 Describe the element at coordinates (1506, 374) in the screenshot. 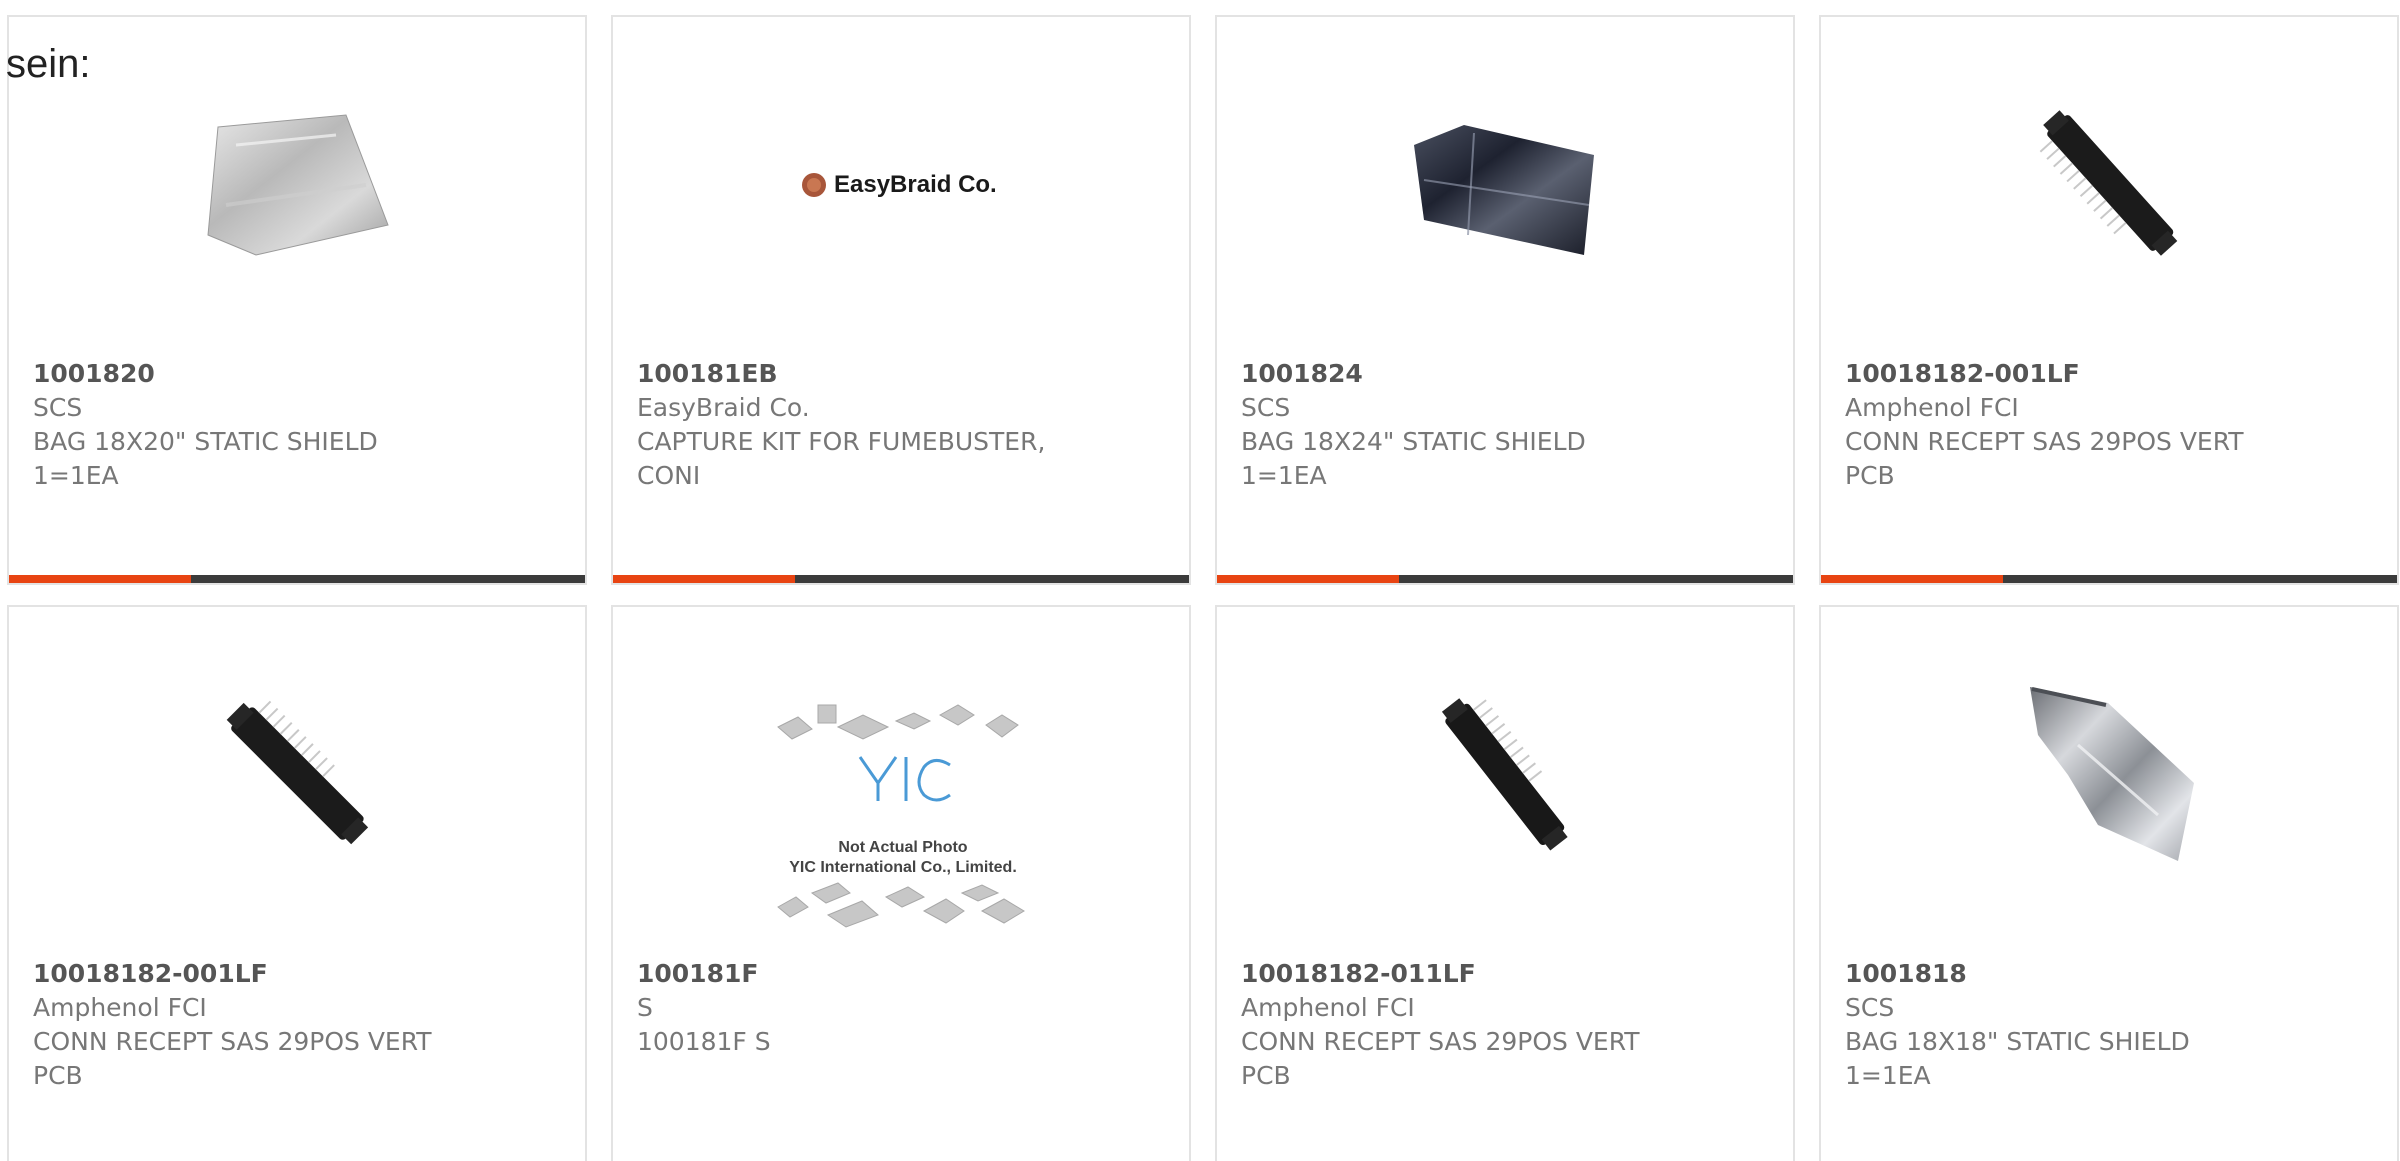

I see `part-number: 1001824` at that location.